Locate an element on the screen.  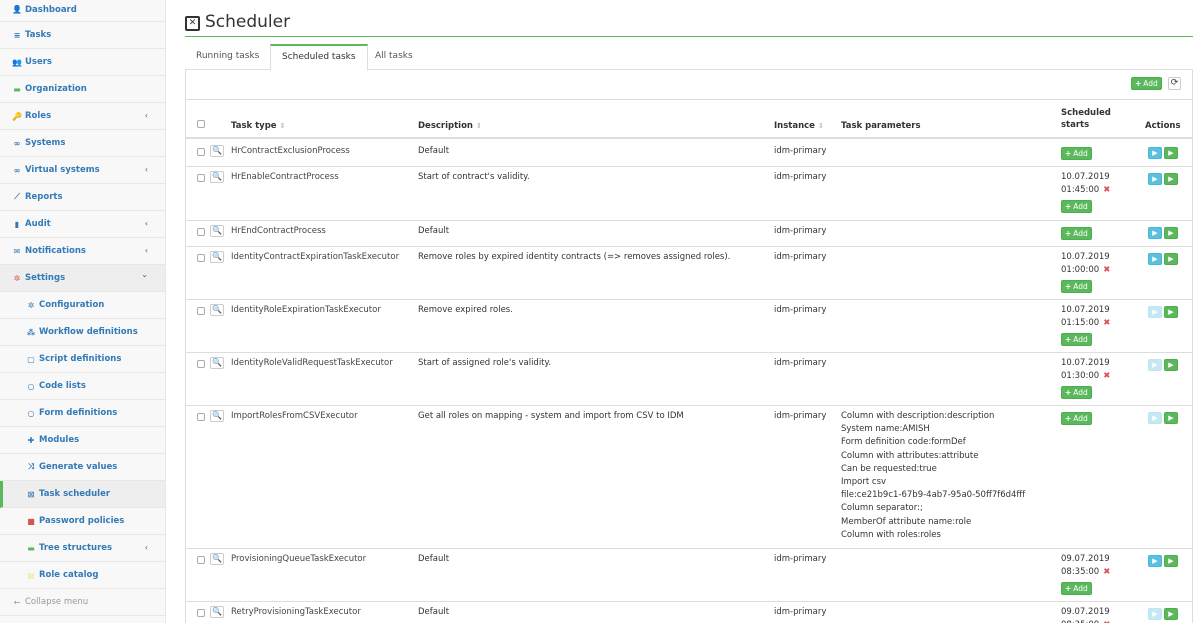
add-task-button: + Add is located at coordinates (1146, 83).